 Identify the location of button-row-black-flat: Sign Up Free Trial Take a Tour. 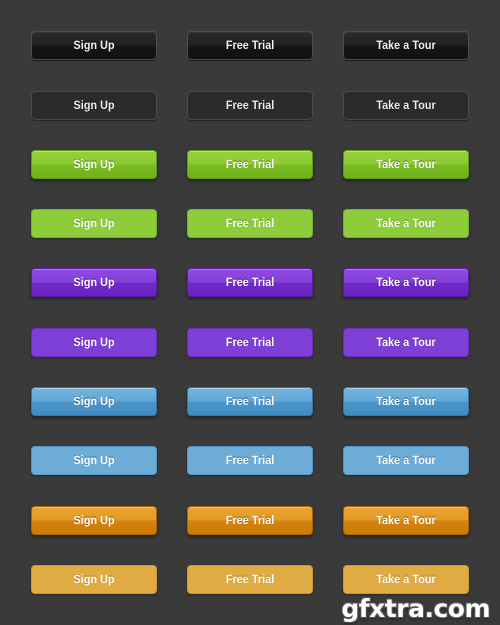
(250, 106).